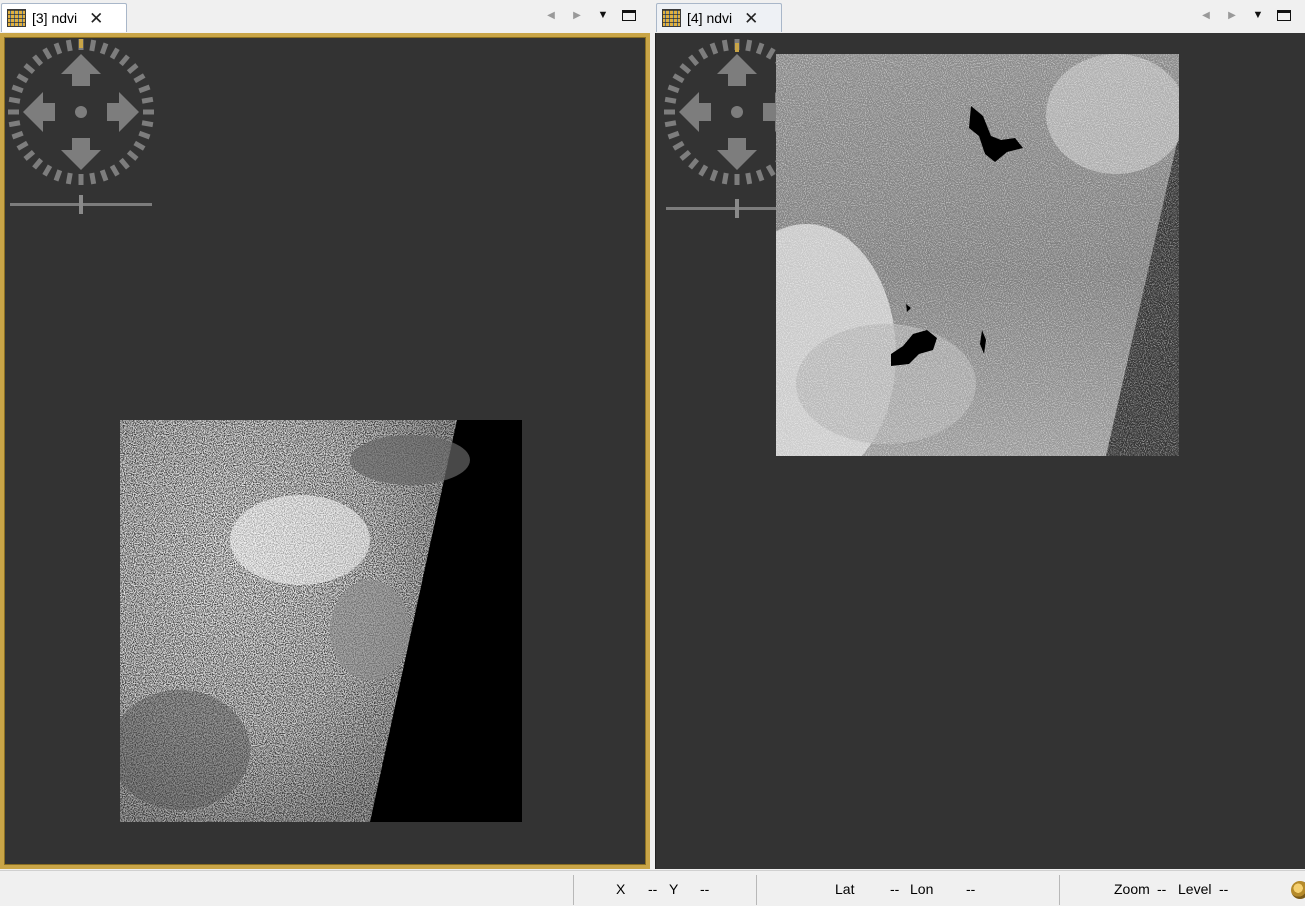 The width and height of the screenshot is (1305, 906). What do you see at coordinates (977, 255) in the screenshot?
I see `ndvi-raster-right` at bounding box center [977, 255].